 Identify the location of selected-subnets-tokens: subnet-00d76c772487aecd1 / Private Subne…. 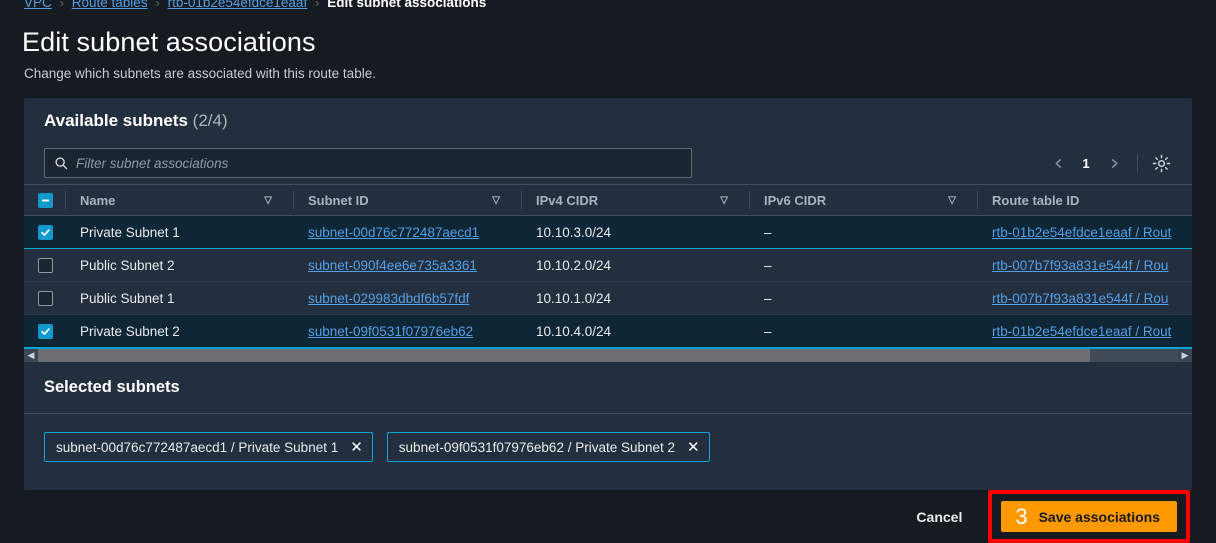
(608, 438).